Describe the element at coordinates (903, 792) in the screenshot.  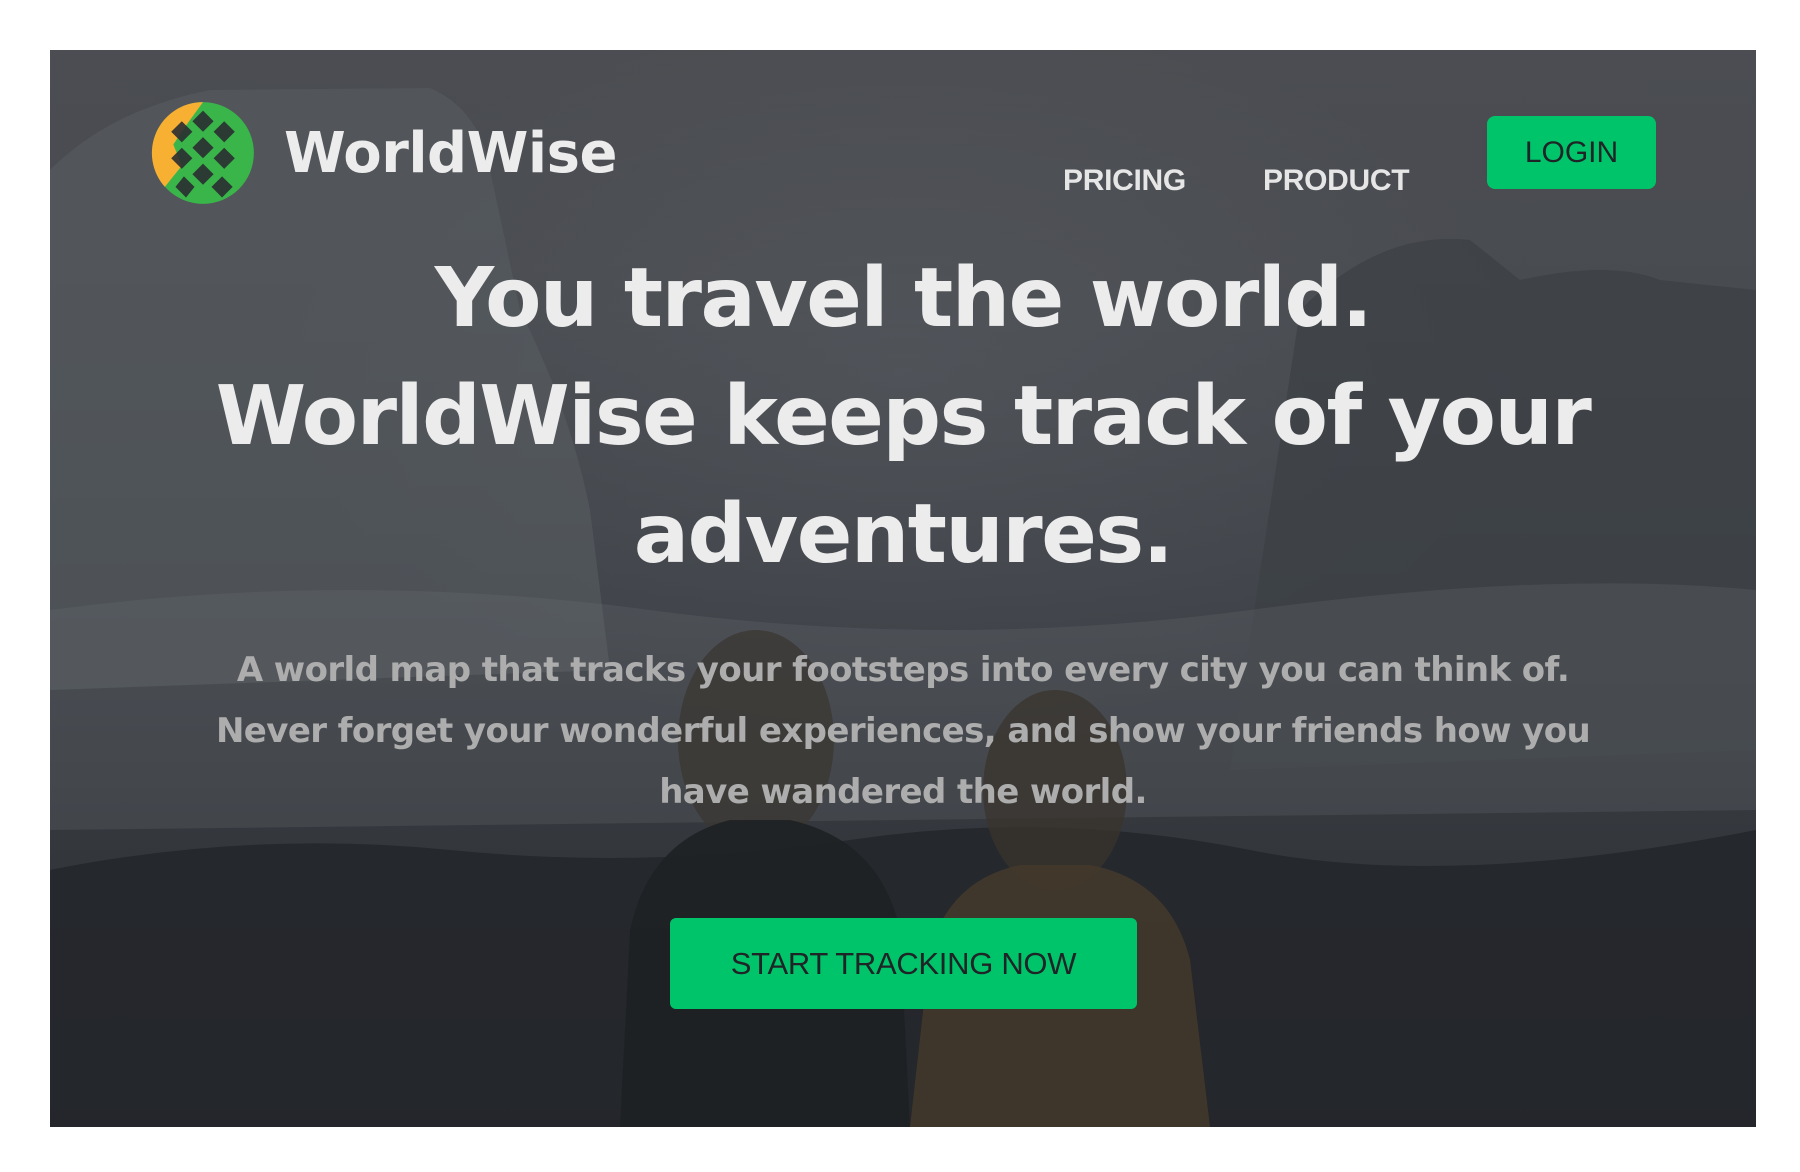
I see `description-line: have wandered the world.` at that location.